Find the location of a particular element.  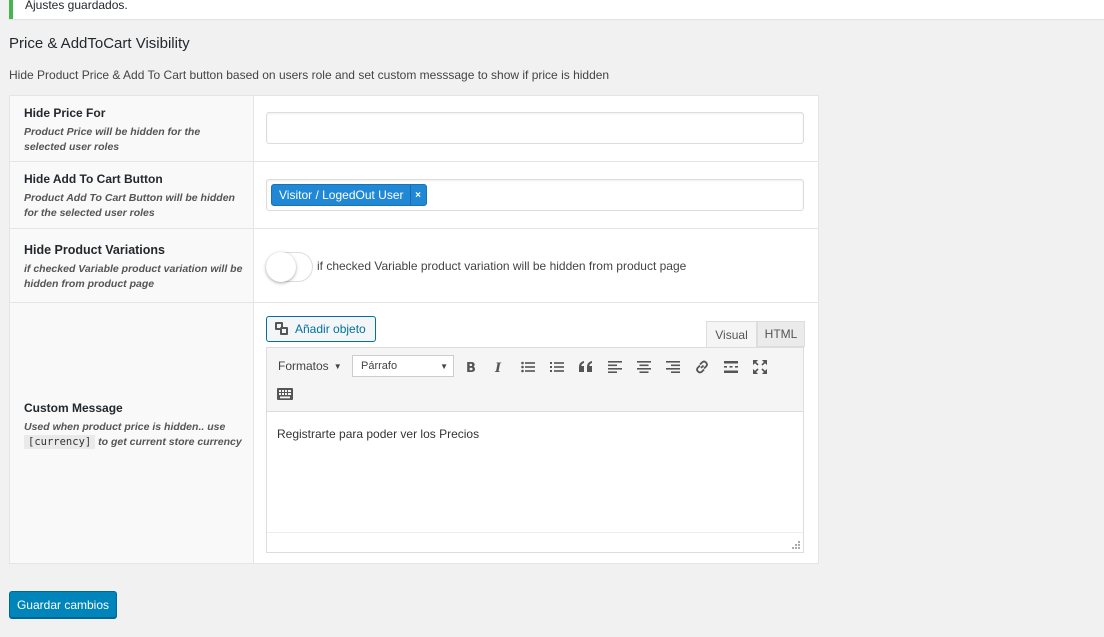

editor-statusbar is located at coordinates (535, 542).